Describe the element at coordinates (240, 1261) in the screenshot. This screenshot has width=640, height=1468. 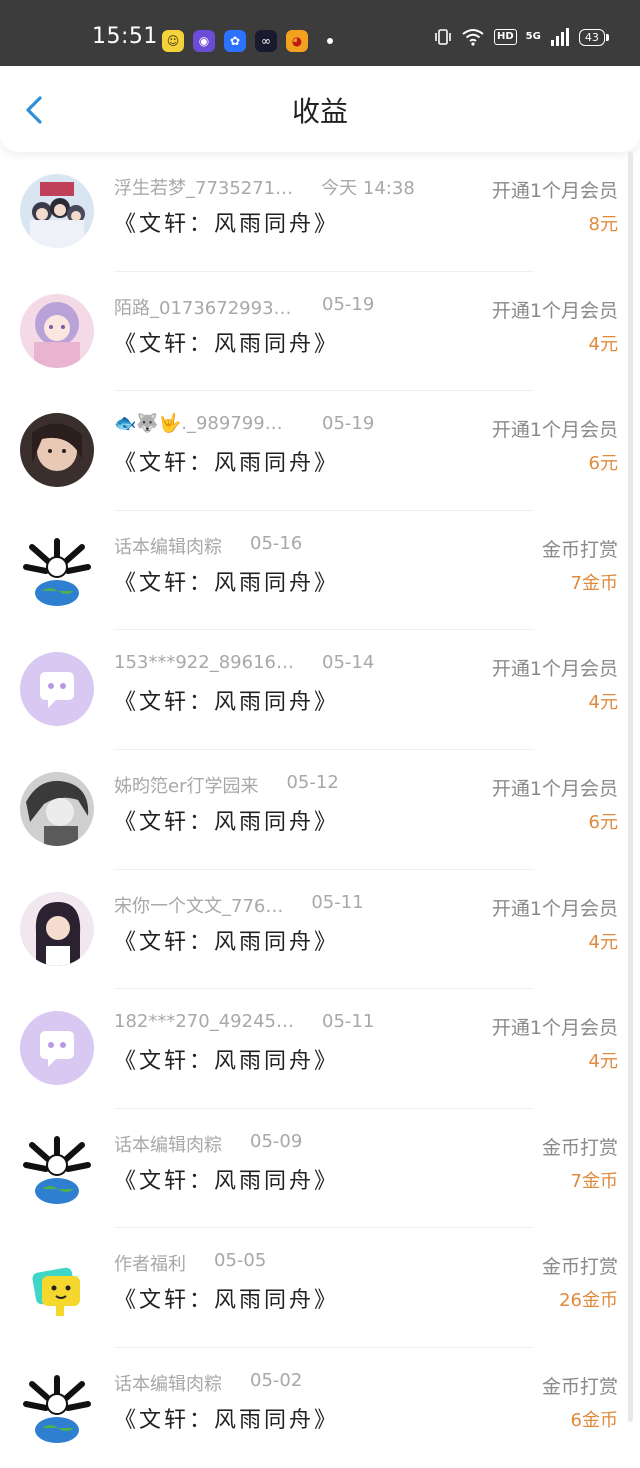
I see `row-date: 05-05` at that location.